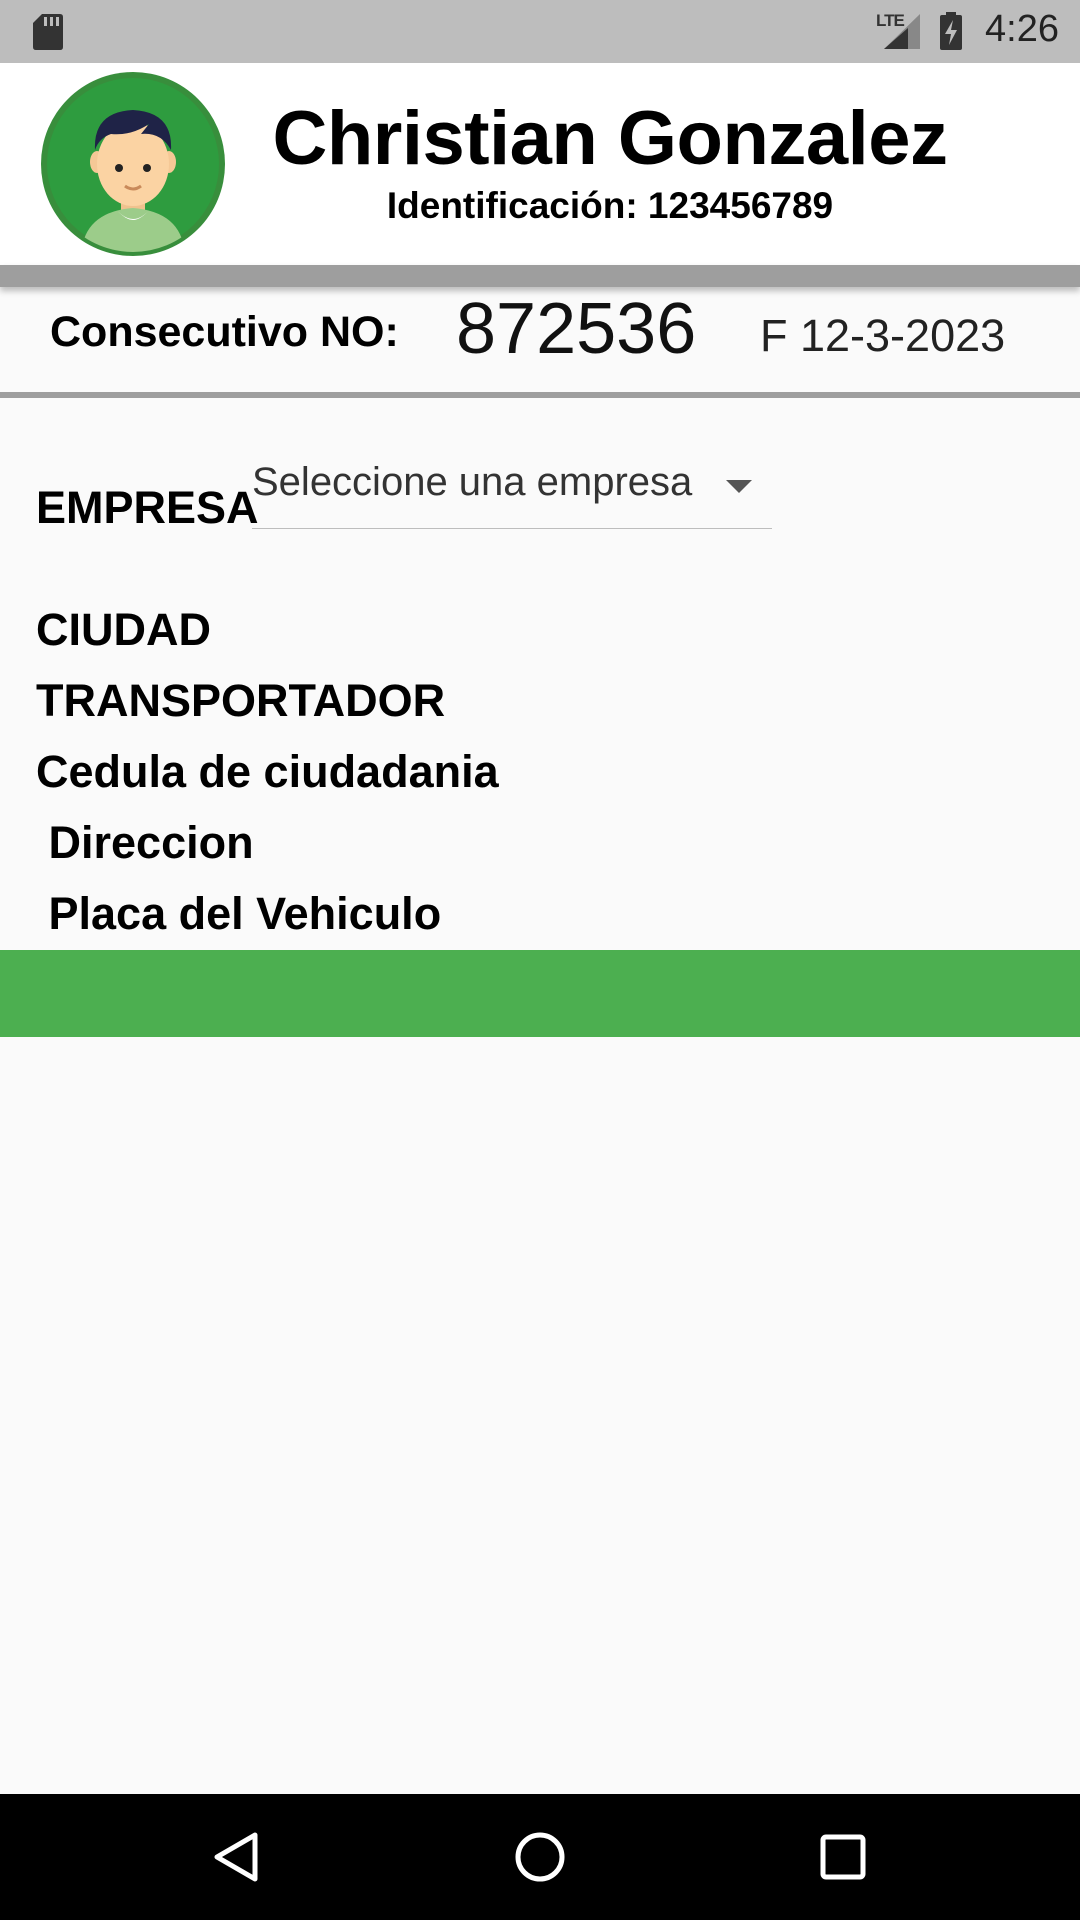 The width and height of the screenshot is (1080, 1920). What do you see at coordinates (267, 771) in the screenshot?
I see `cedula-label: Cedula de ciudadania` at bounding box center [267, 771].